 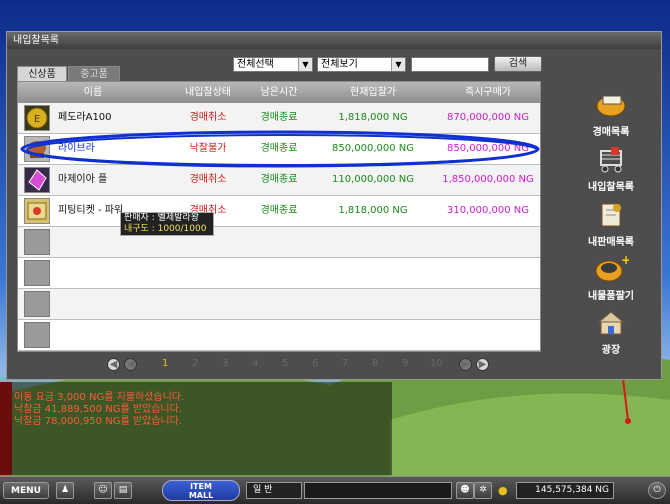 I want to click on sidebar-item-plaza: 광장, so click(x=611, y=332).